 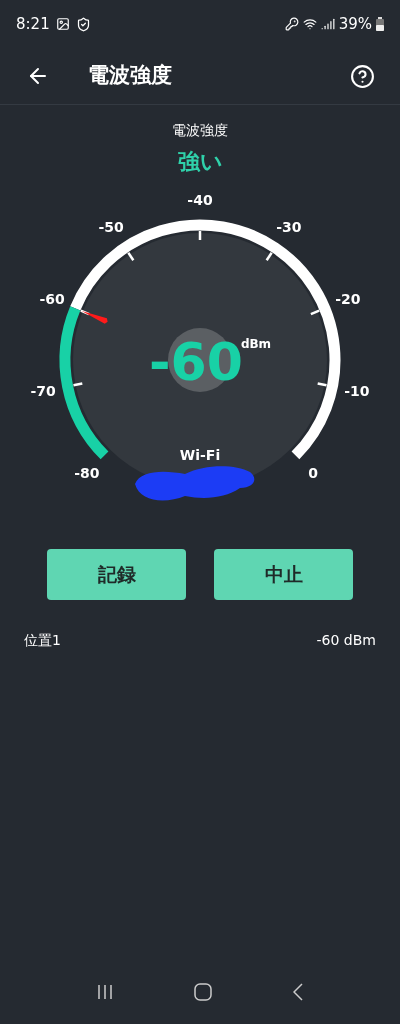 What do you see at coordinates (43, 391) in the screenshot?
I see `scale-label: -70` at bounding box center [43, 391].